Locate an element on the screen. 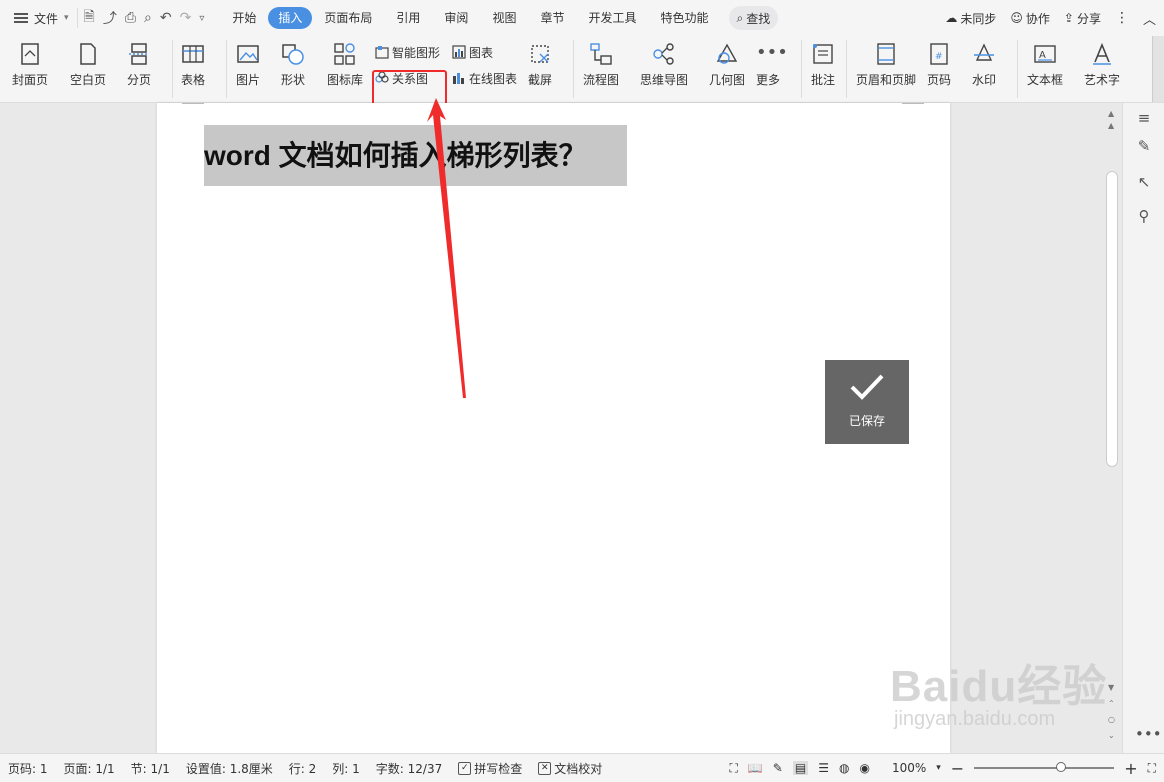 This screenshot has width=1164, height=782. tab-page-layout: 页面布局 is located at coordinates (348, 18).